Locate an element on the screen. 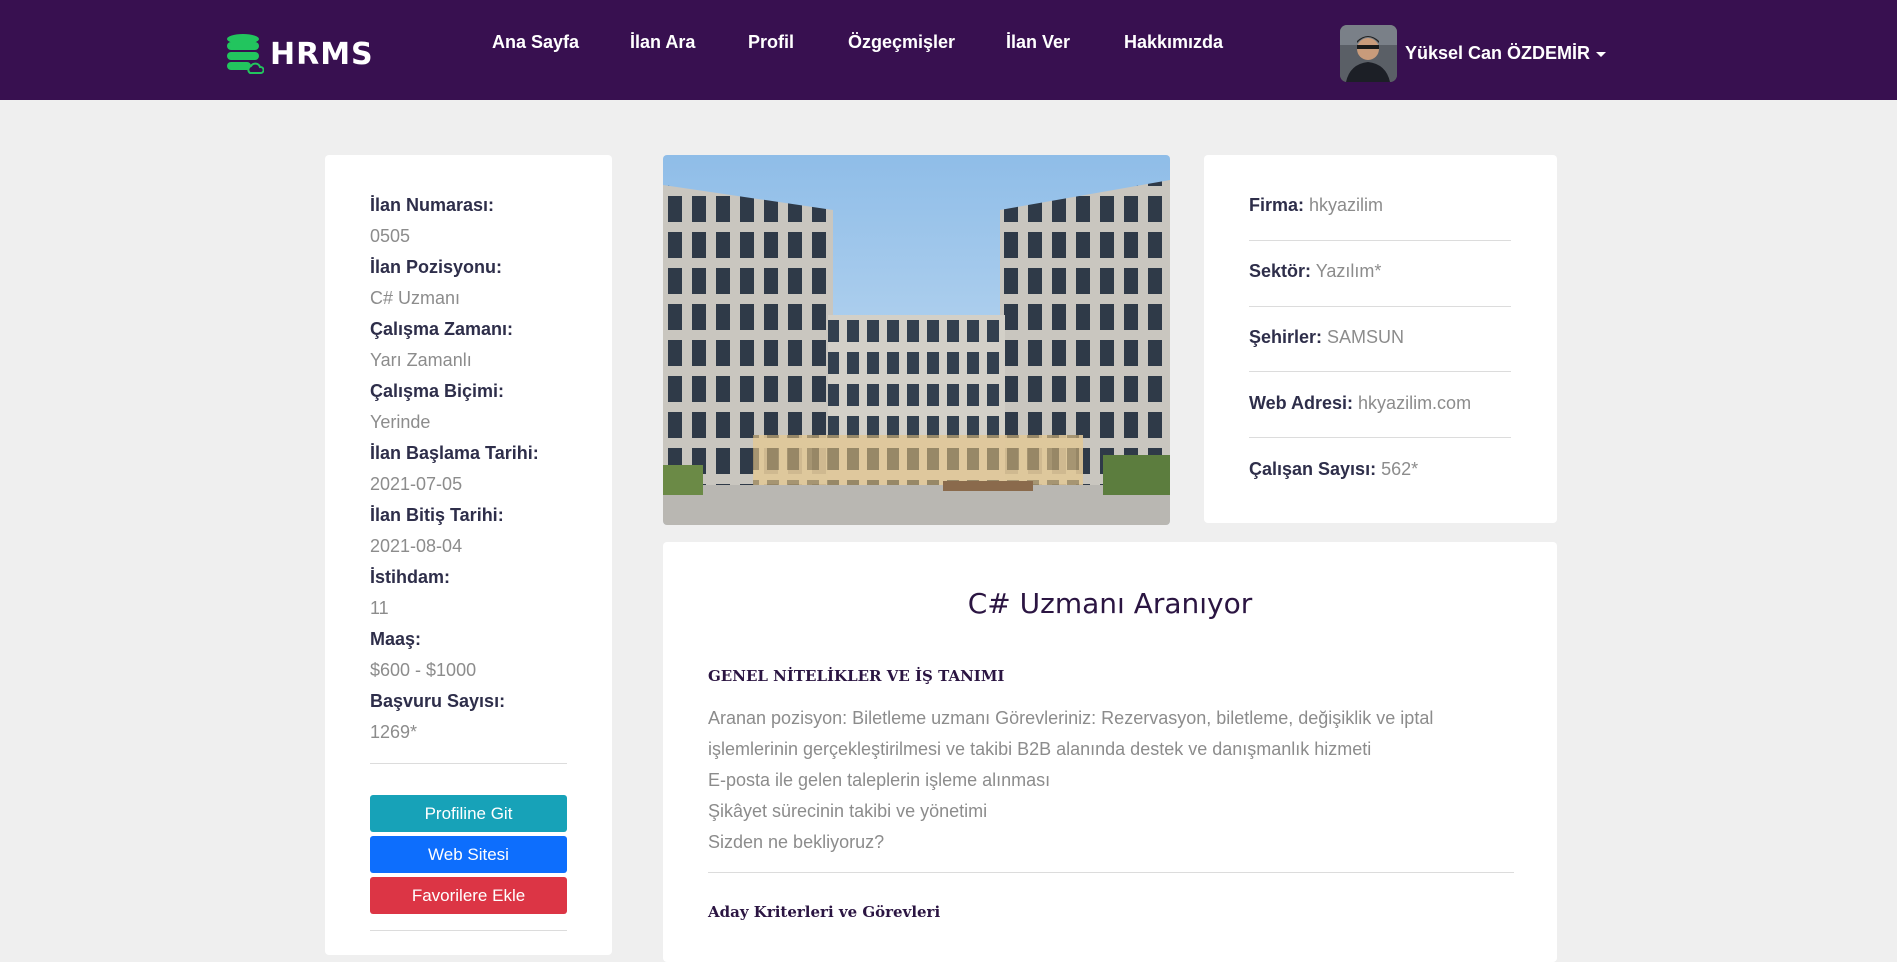  caret-down-icon is located at coordinates (1601, 54).